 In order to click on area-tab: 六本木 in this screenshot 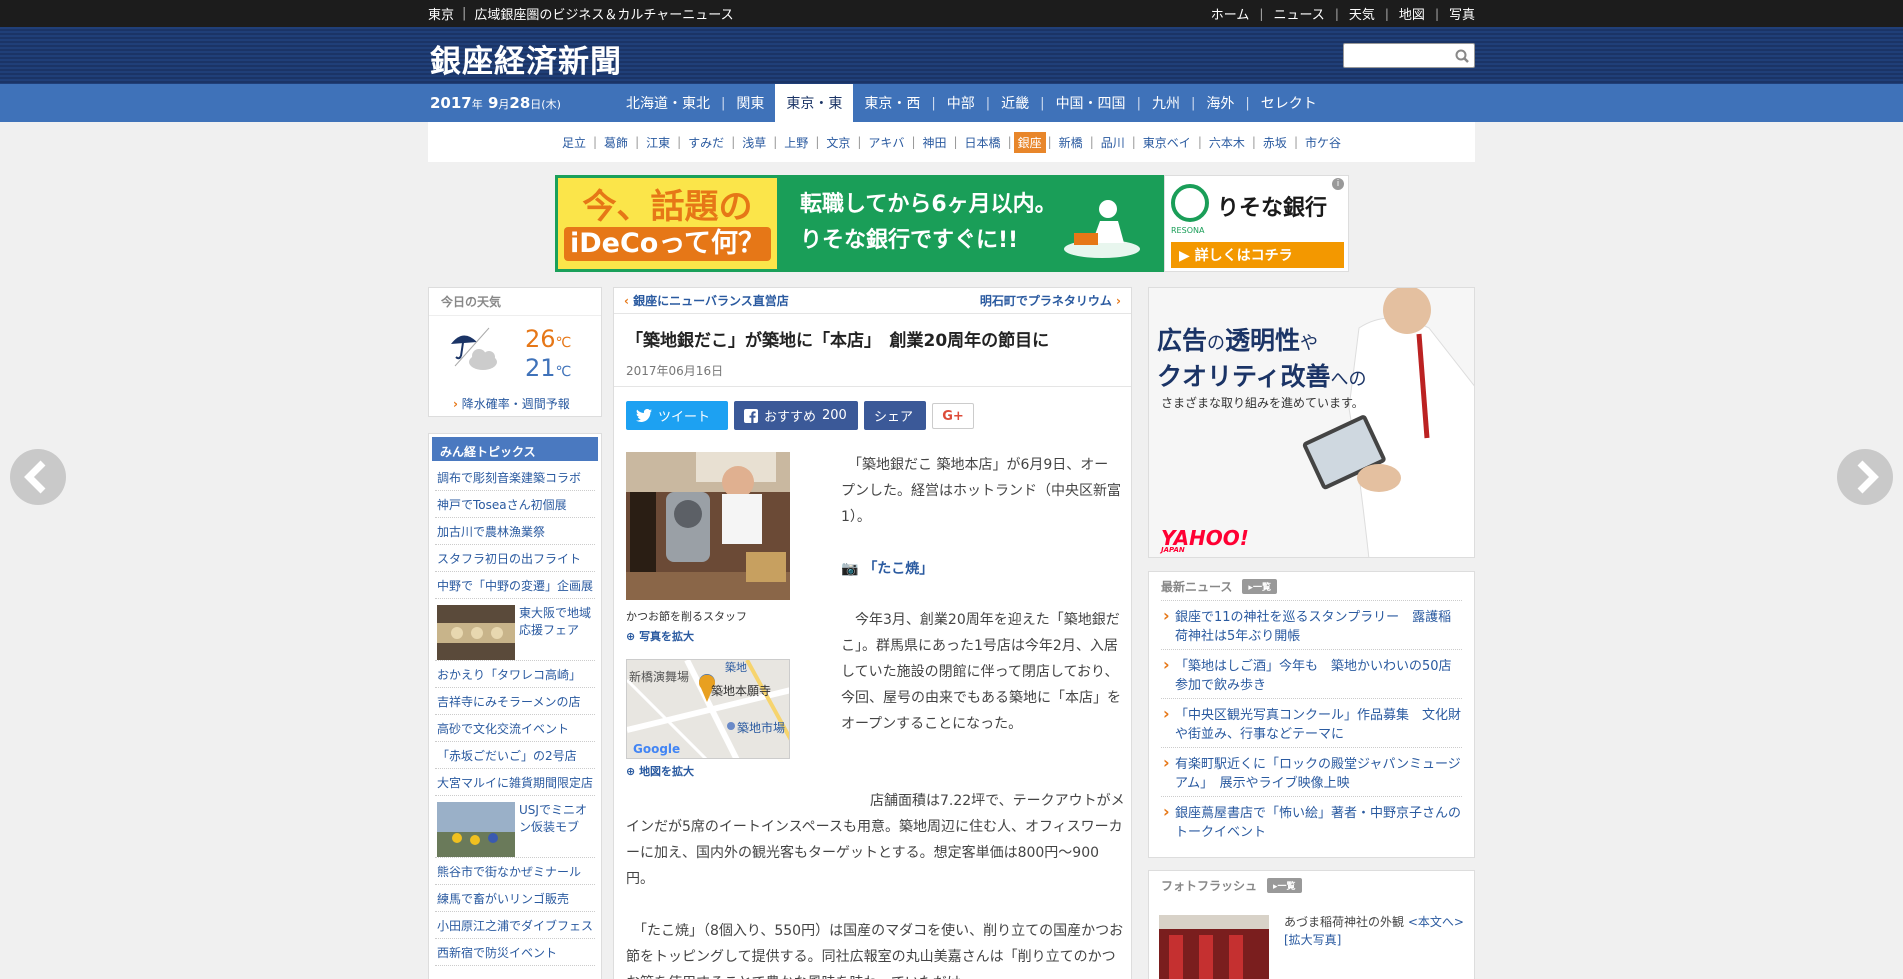, I will do `click(1227, 142)`.